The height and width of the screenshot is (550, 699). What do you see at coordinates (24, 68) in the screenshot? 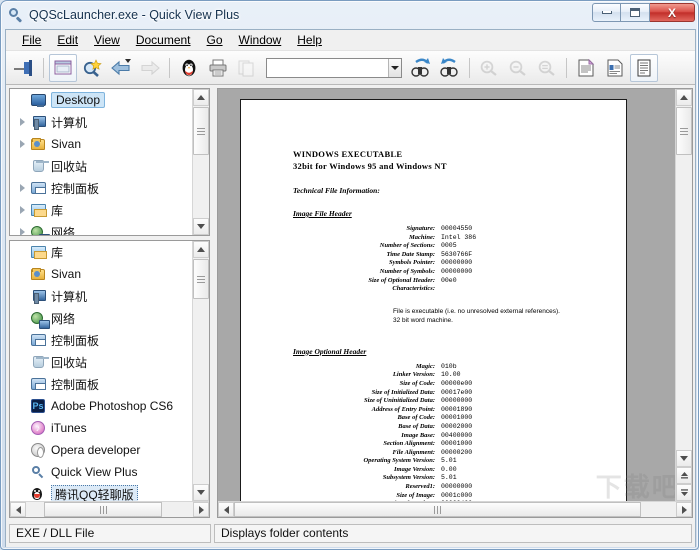
I see `pin-button` at bounding box center [24, 68].